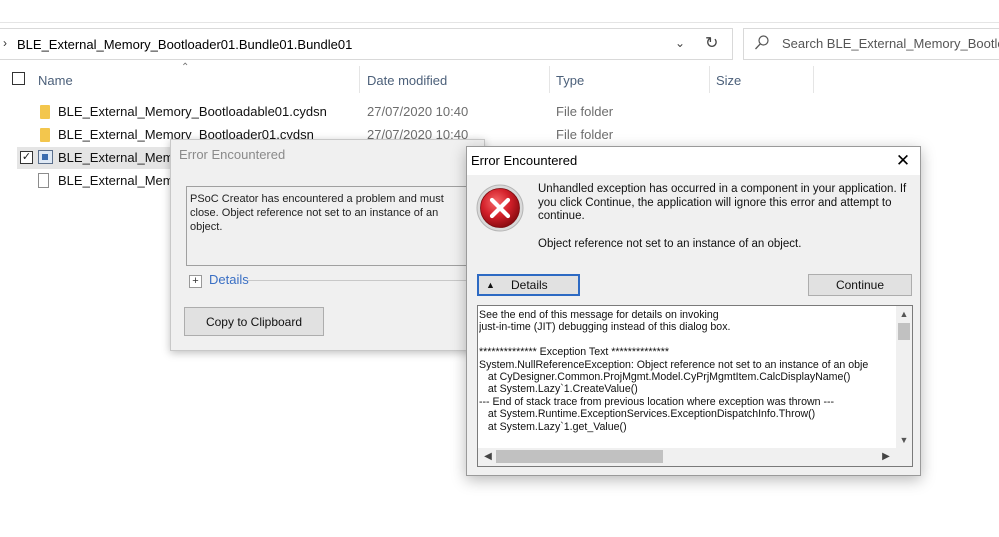 The width and height of the screenshot is (999, 537). I want to click on details-link: Details, so click(229, 279).